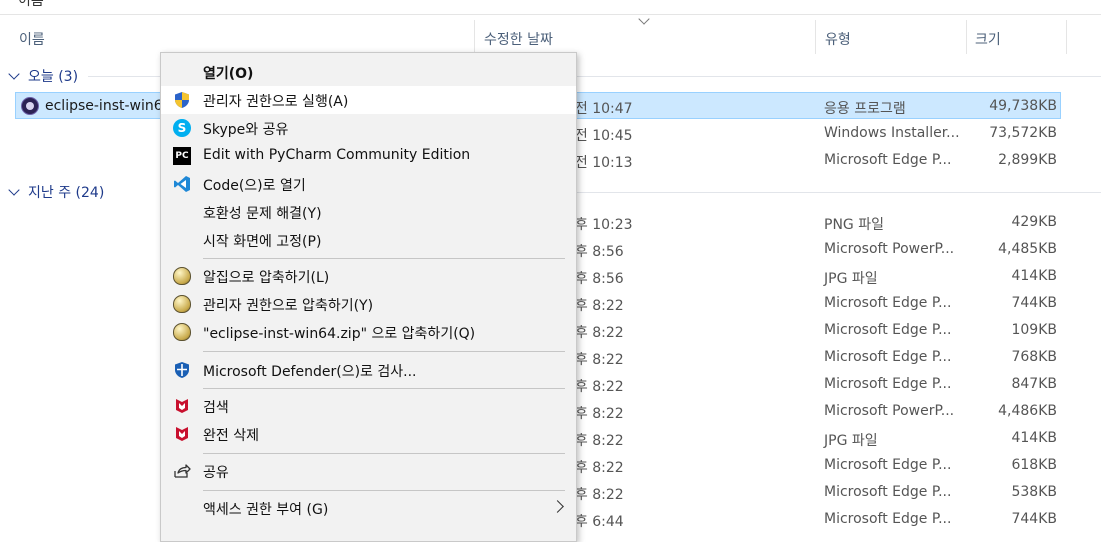 The height and width of the screenshot is (542, 1101). What do you see at coordinates (368, 184) in the screenshot?
I see `menu-item-code-open: Code(으)로 열기` at bounding box center [368, 184].